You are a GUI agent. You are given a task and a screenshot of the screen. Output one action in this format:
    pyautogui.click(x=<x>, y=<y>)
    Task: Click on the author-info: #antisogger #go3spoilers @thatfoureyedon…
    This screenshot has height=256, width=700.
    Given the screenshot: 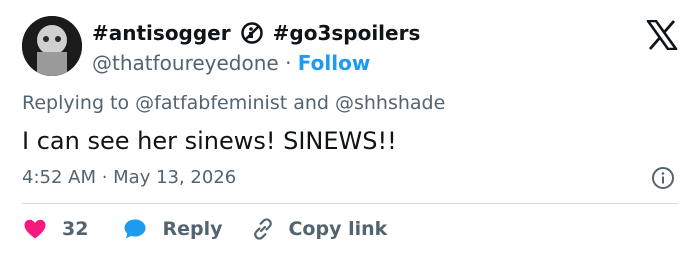 What is the action you would take?
    pyautogui.click(x=256, y=48)
    